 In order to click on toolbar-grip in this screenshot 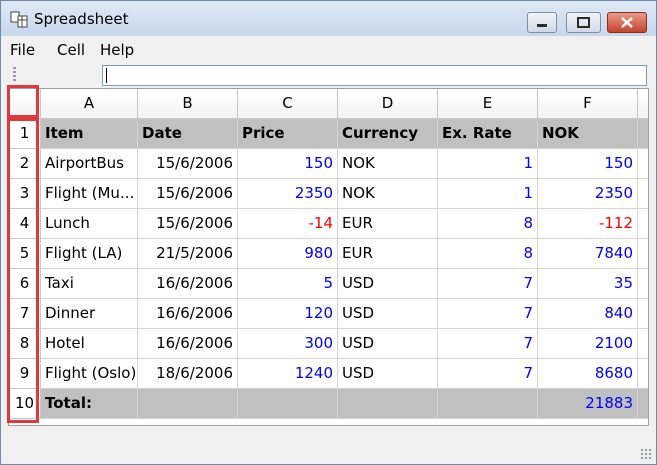, I will do `click(14, 75)`.